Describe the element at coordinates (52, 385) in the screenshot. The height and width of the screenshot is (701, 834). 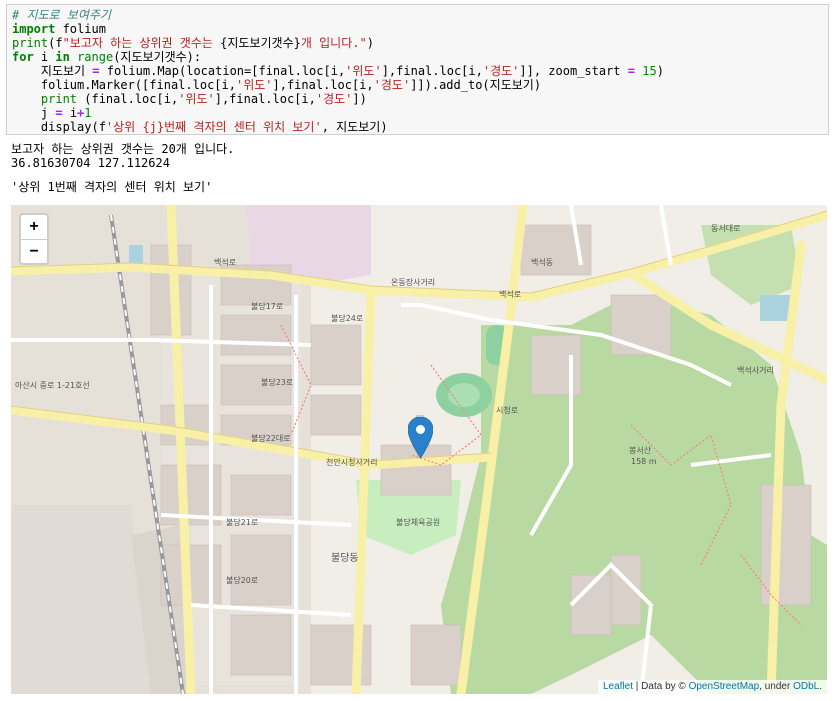
I see `map-label: 아산시 중로 1-21호선` at that location.